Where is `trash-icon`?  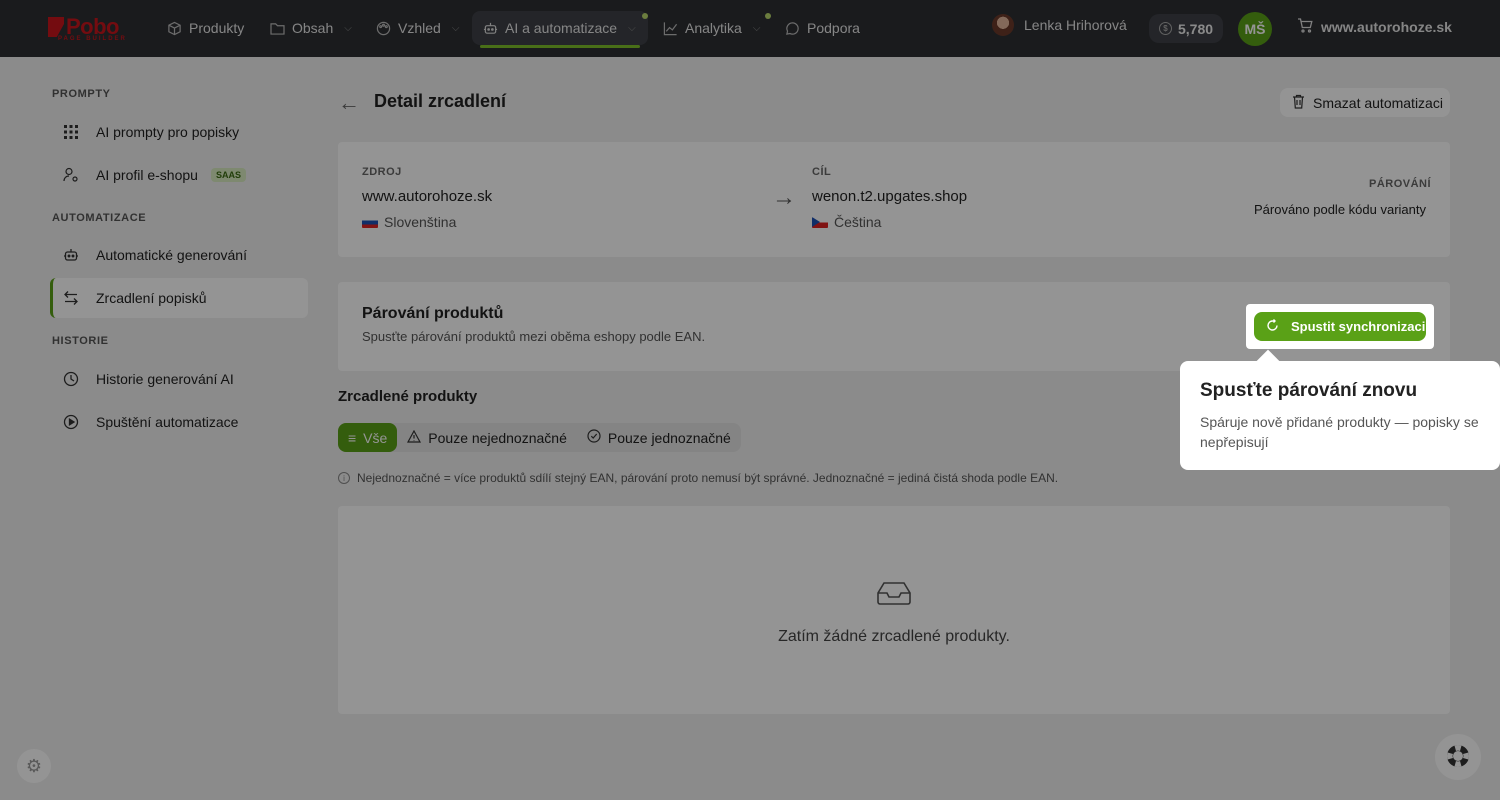 trash-icon is located at coordinates (1298, 103).